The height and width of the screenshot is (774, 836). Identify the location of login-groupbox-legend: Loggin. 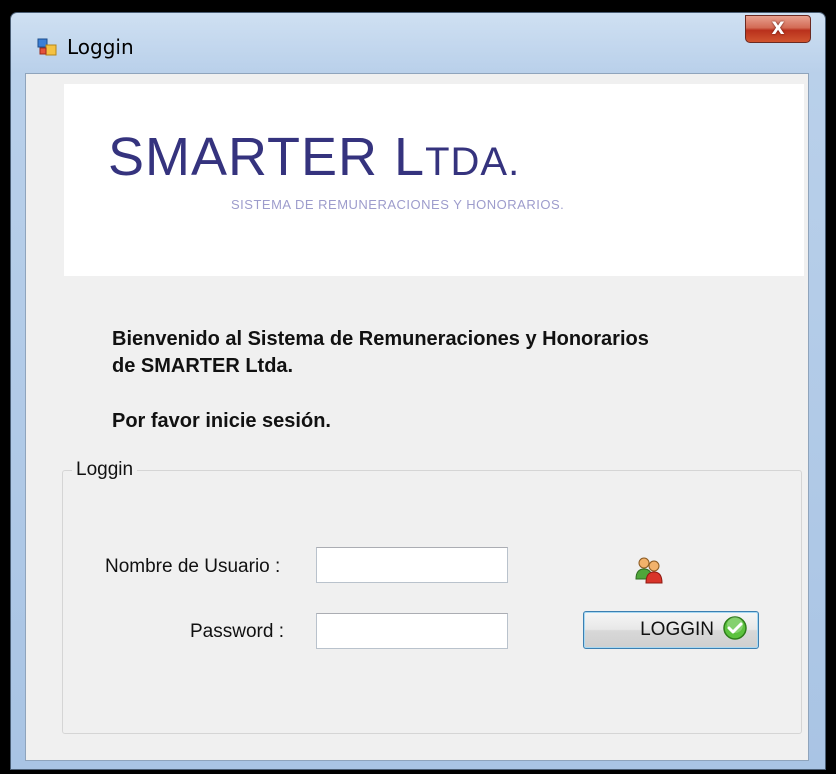
(105, 470).